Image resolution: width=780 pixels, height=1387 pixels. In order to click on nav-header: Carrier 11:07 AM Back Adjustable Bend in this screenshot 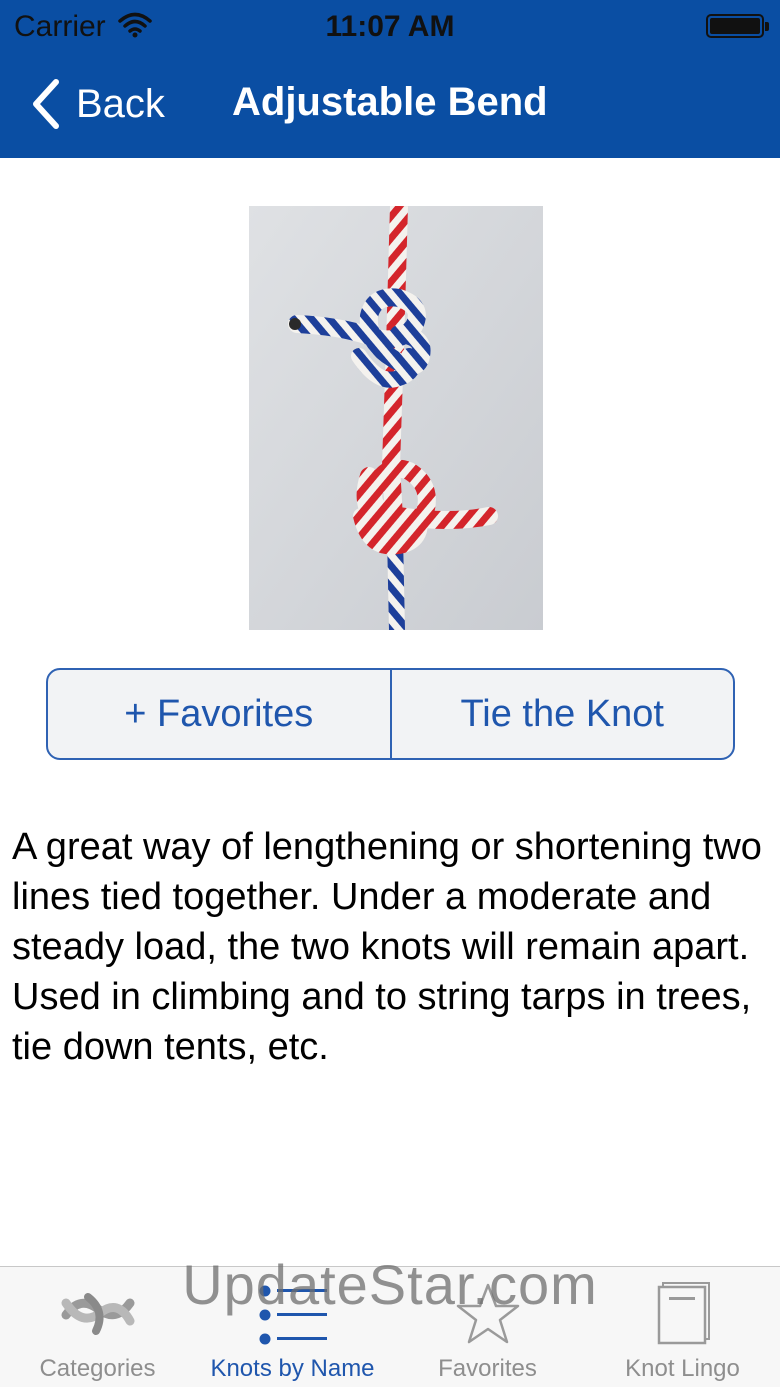, I will do `click(390, 79)`.